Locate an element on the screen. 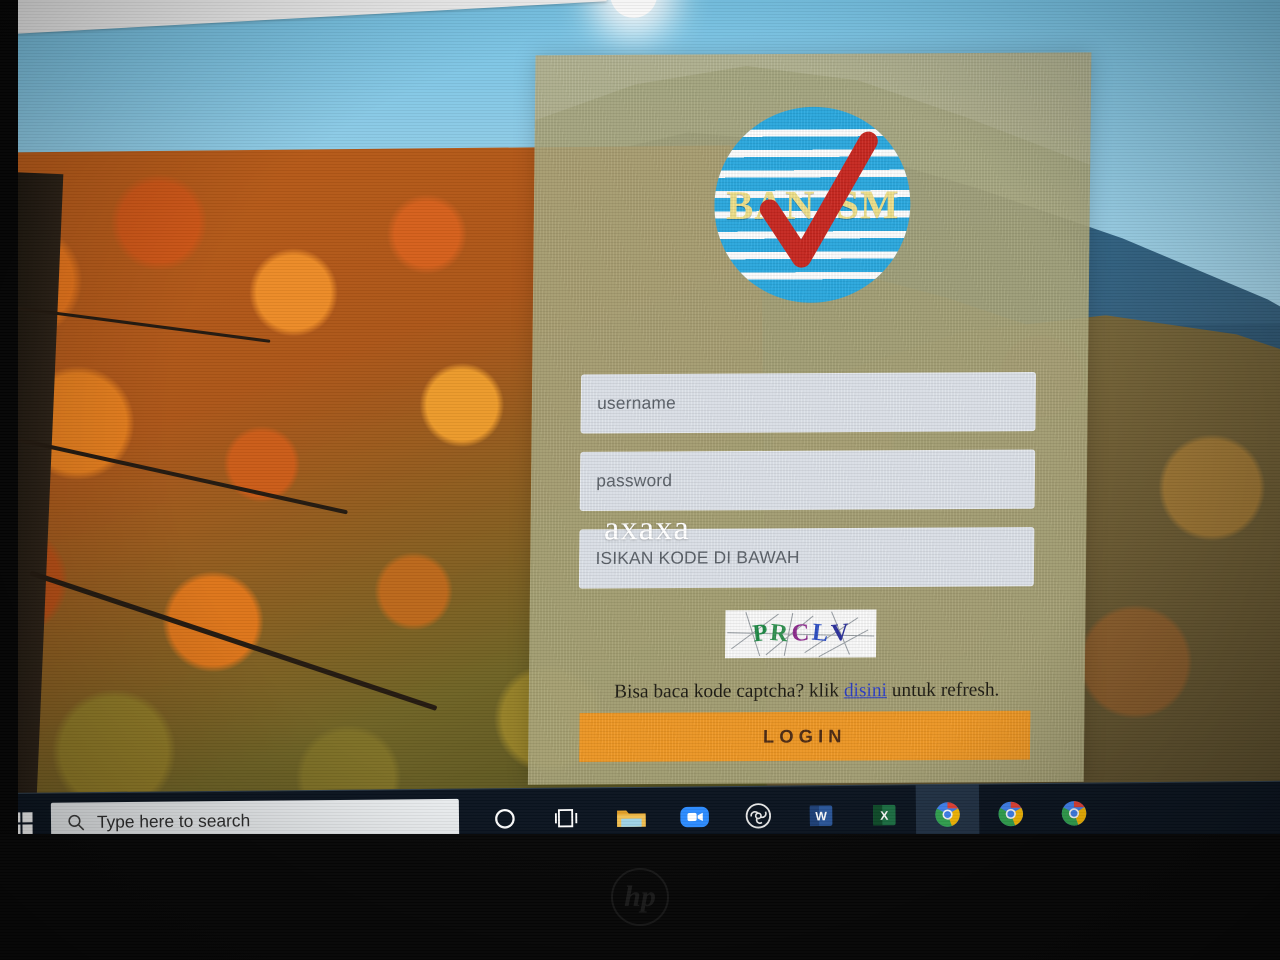  axaxa-watermark: axaxa is located at coordinates (647, 528).